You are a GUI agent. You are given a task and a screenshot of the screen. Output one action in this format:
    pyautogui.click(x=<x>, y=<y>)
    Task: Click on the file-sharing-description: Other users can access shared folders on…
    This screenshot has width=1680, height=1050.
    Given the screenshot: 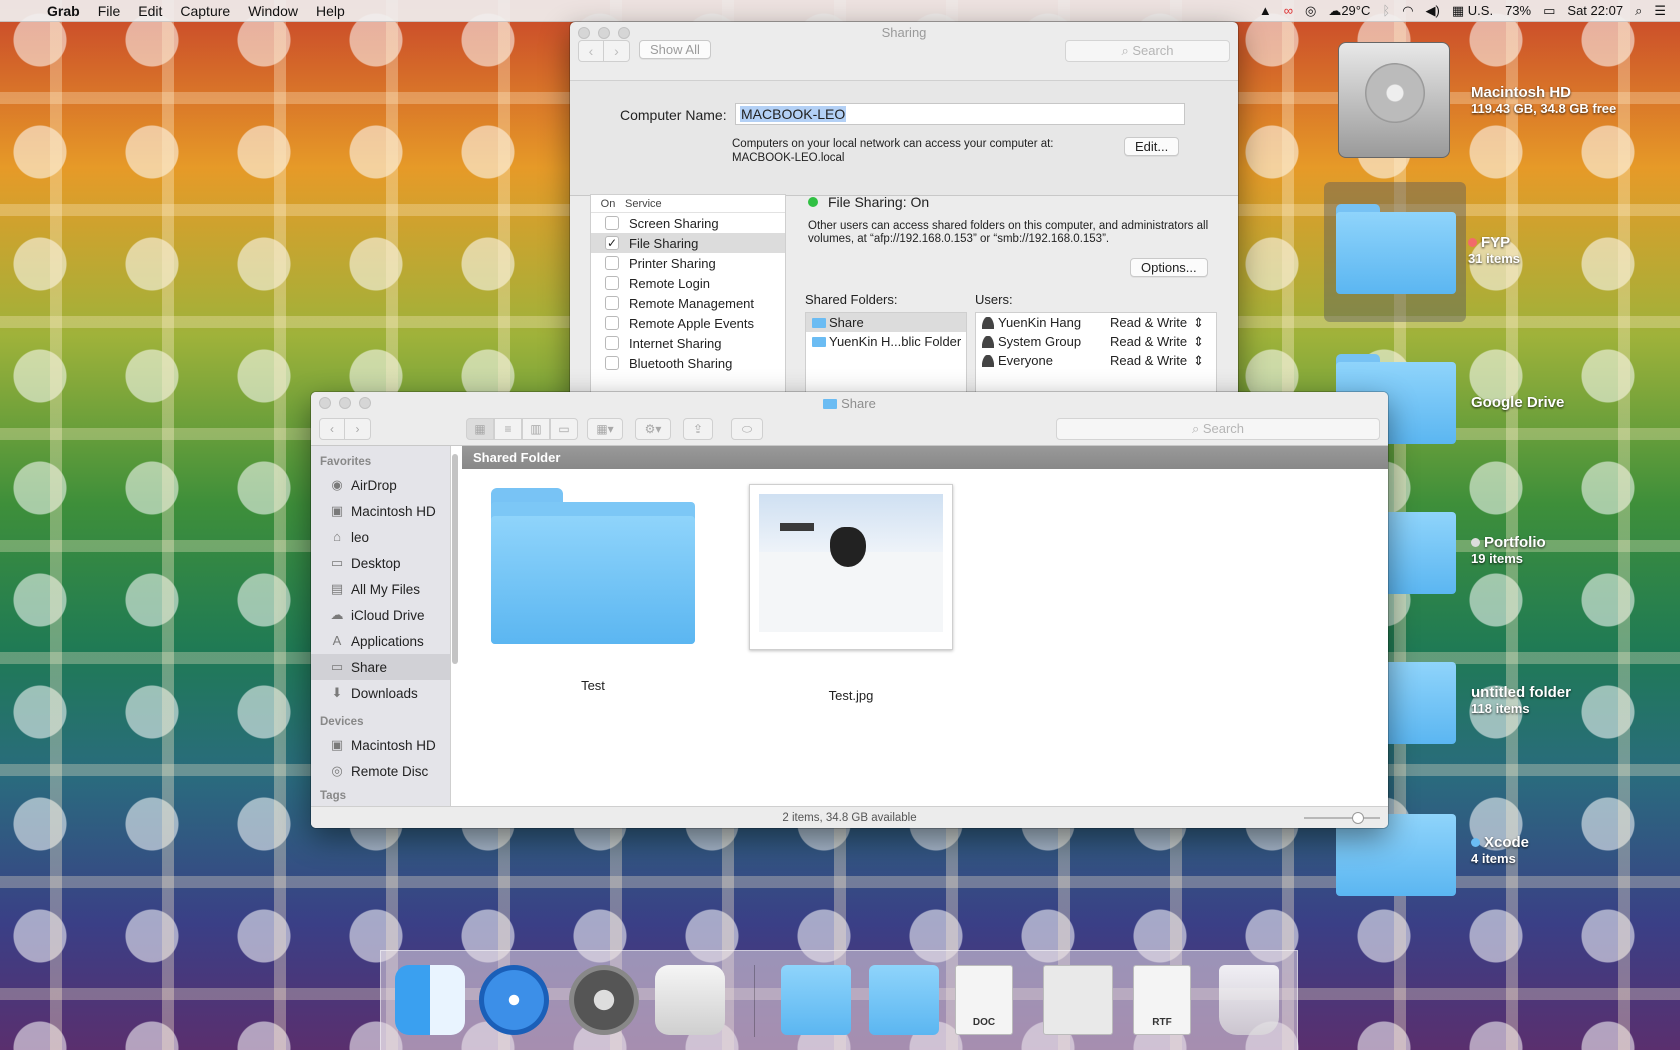 What is the action you would take?
    pyautogui.click(x=1008, y=232)
    